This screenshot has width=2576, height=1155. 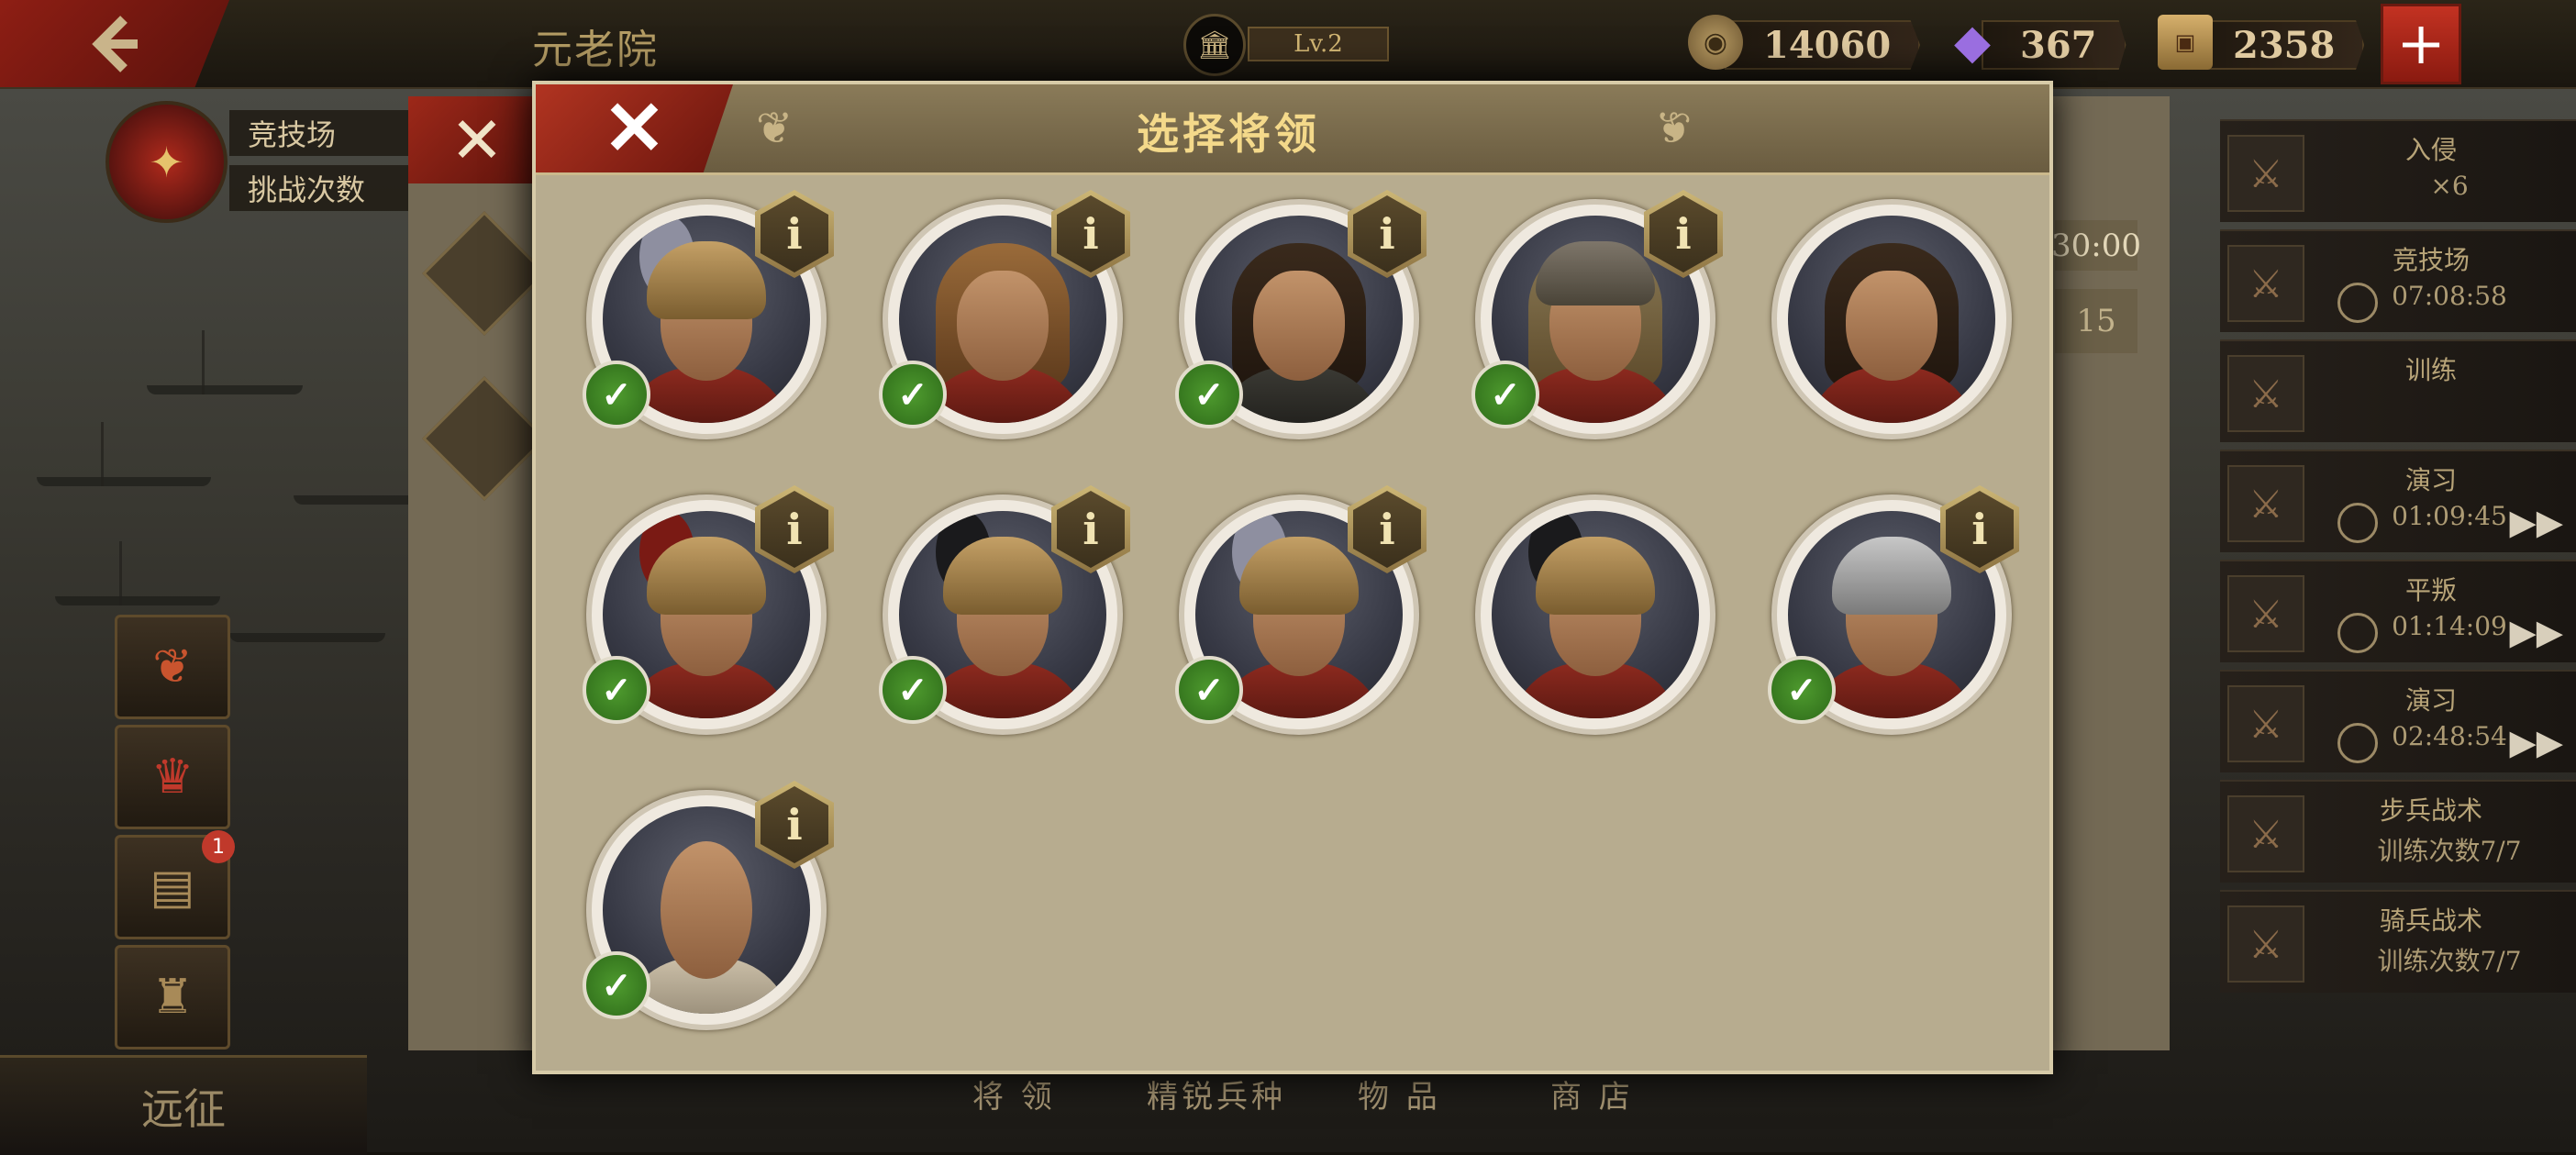 I want to click on helmet-icon: ⚔, so click(x=2265, y=394).